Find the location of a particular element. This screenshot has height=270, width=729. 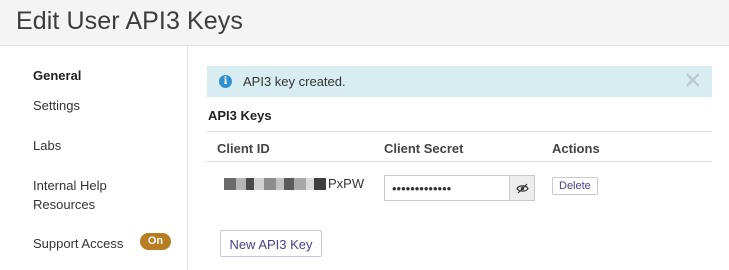

client-id-value: PxPW is located at coordinates (346, 183).